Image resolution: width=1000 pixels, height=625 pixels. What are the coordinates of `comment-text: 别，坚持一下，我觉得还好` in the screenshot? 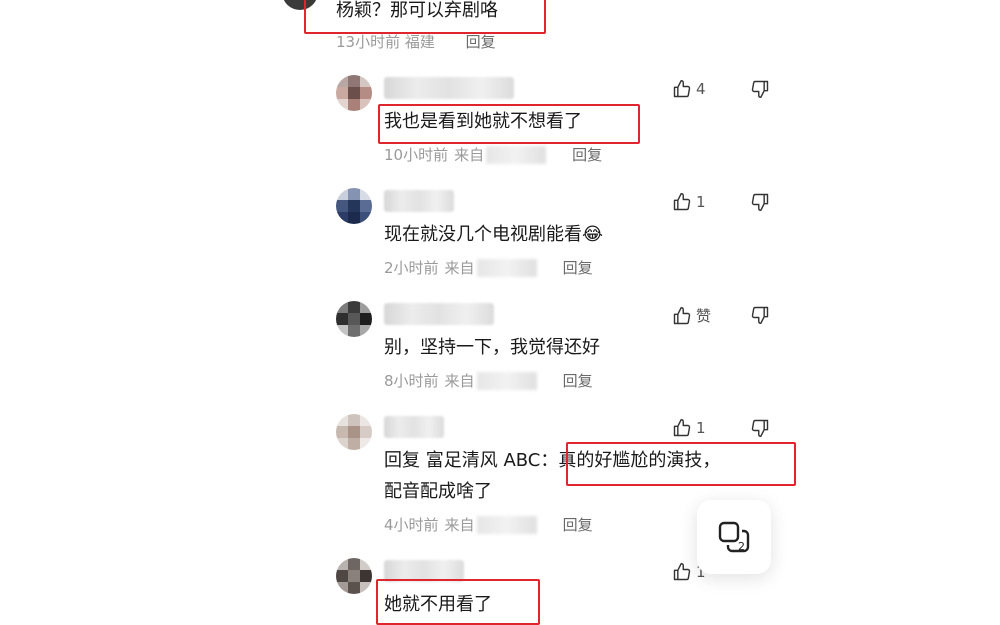 It's located at (492, 347).